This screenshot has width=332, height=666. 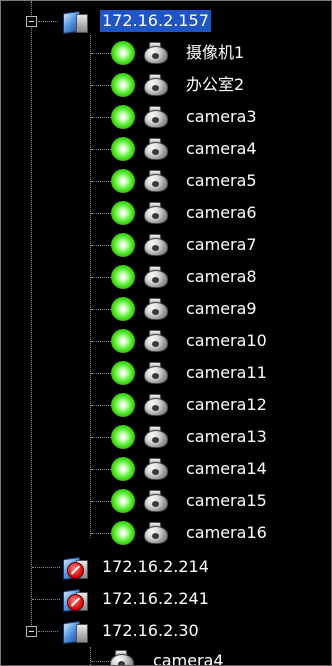 I want to click on tree-node-server: 172.16.2.214, so click(x=166, y=567).